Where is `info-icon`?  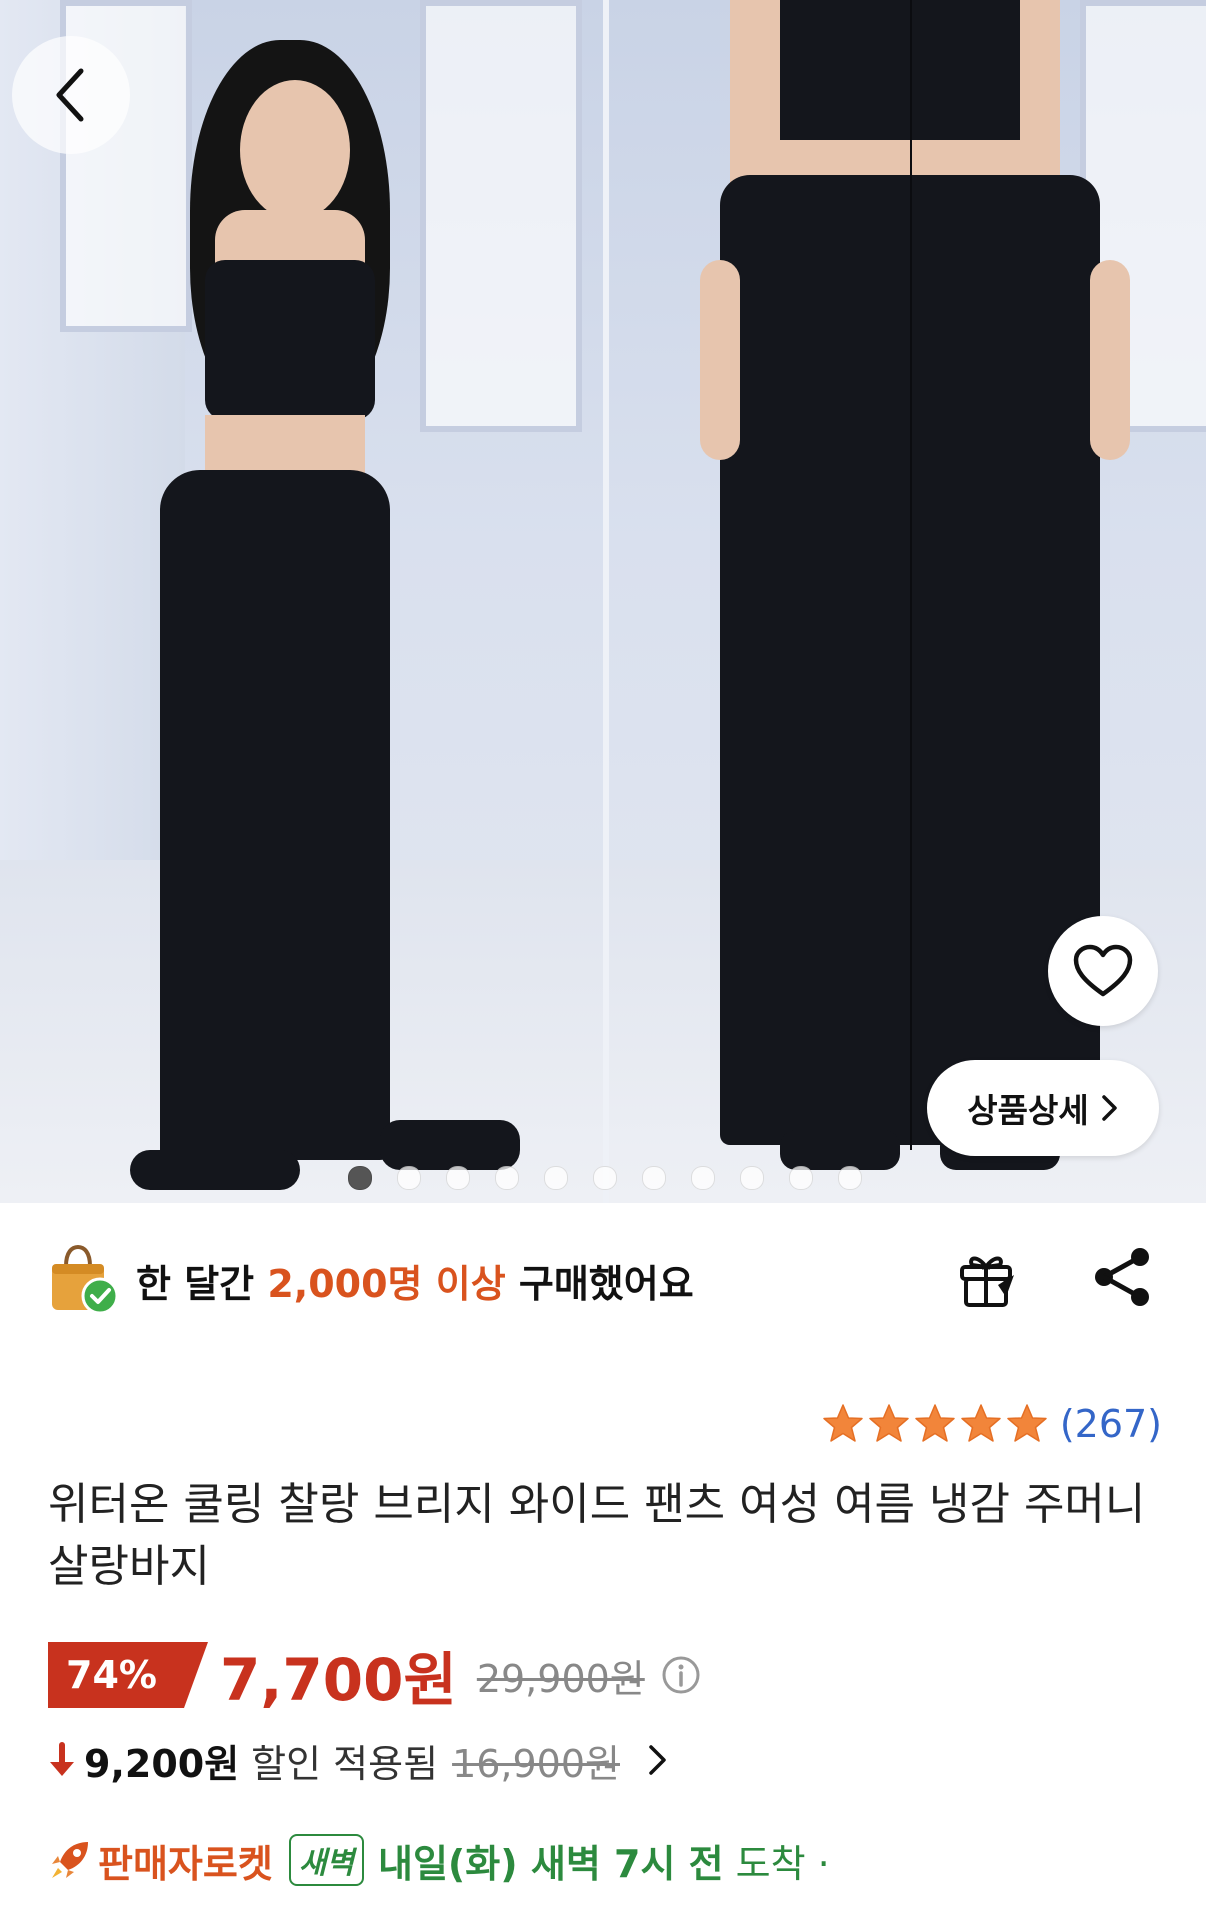
info-icon is located at coordinates (681, 1675).